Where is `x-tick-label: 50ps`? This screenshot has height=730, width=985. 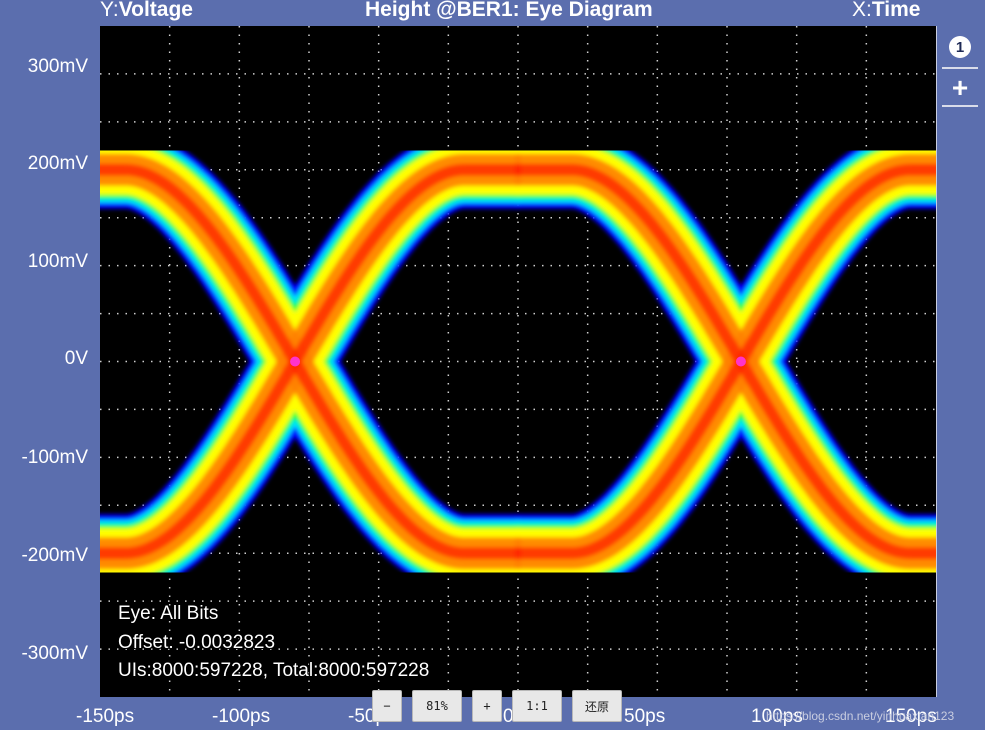 x-tick-label: 50ps is located at coordinates (645, 716).